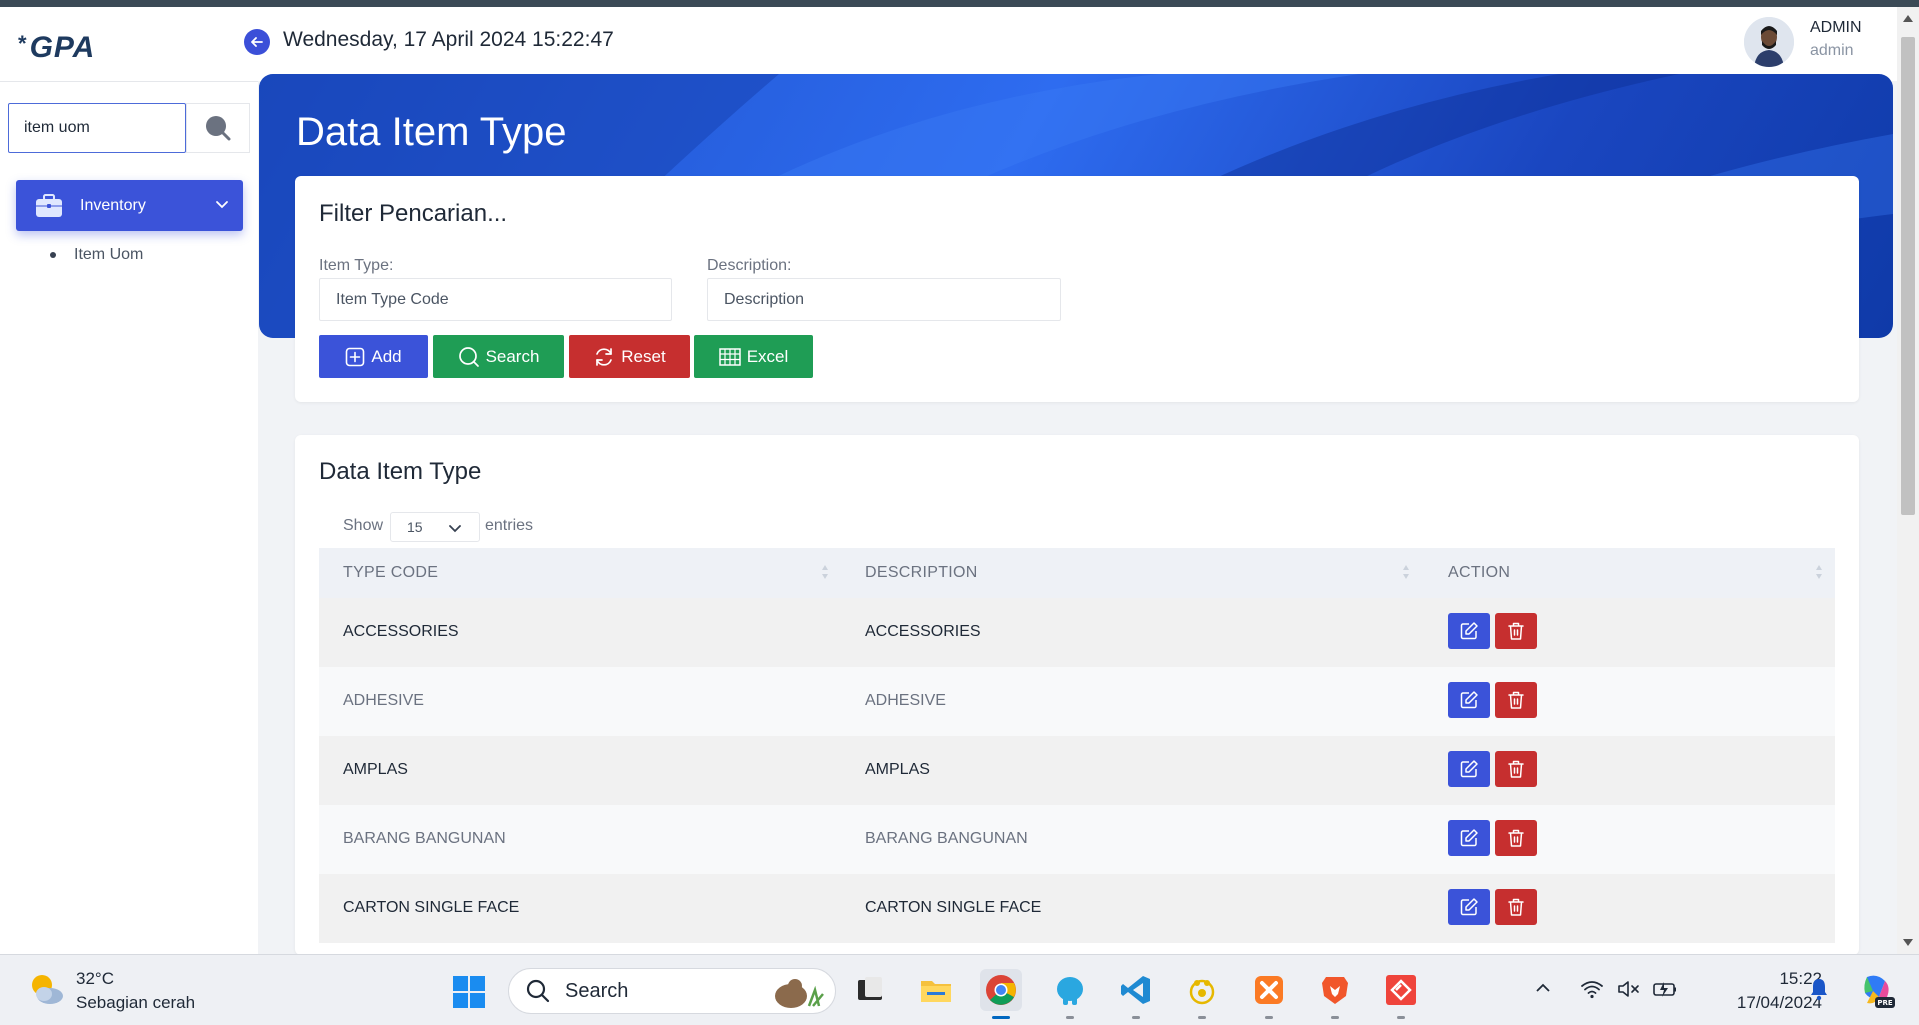 The image size is (1919, 1025). What do you see at coordinates (469, 992) in the screenshot?
I see `windows-start-icon` at bounding box center [469, 992].